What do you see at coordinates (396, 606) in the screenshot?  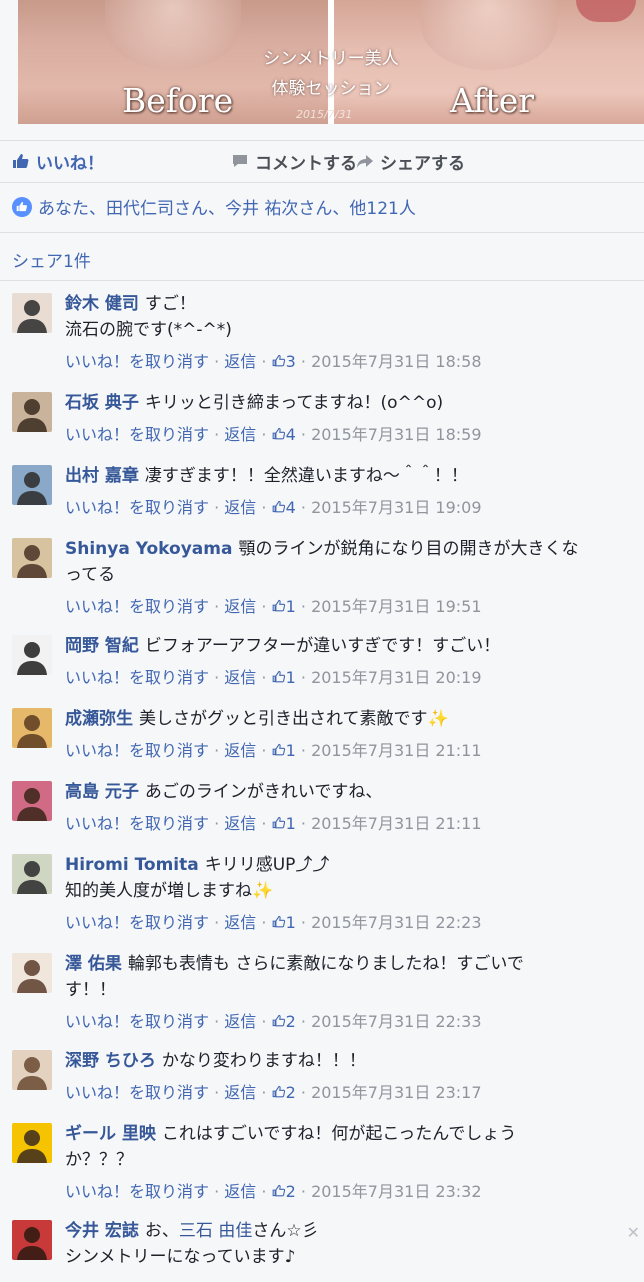 I see `comment-timestamp: 2015年7月31日 19:51` at bounding box center [396, 606].